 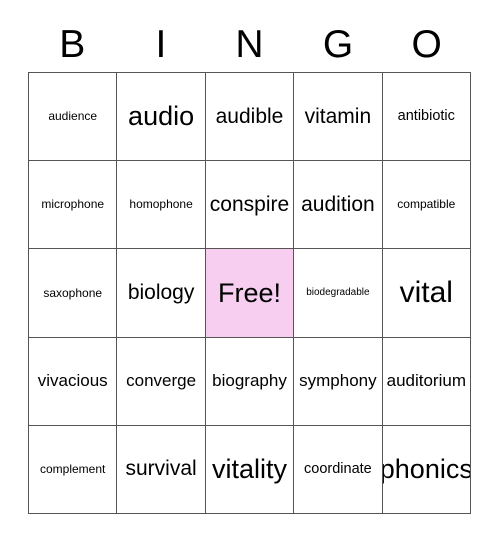 I want to click on bingo-cell-r5c4: coordinate, so click(x=338, y=469).